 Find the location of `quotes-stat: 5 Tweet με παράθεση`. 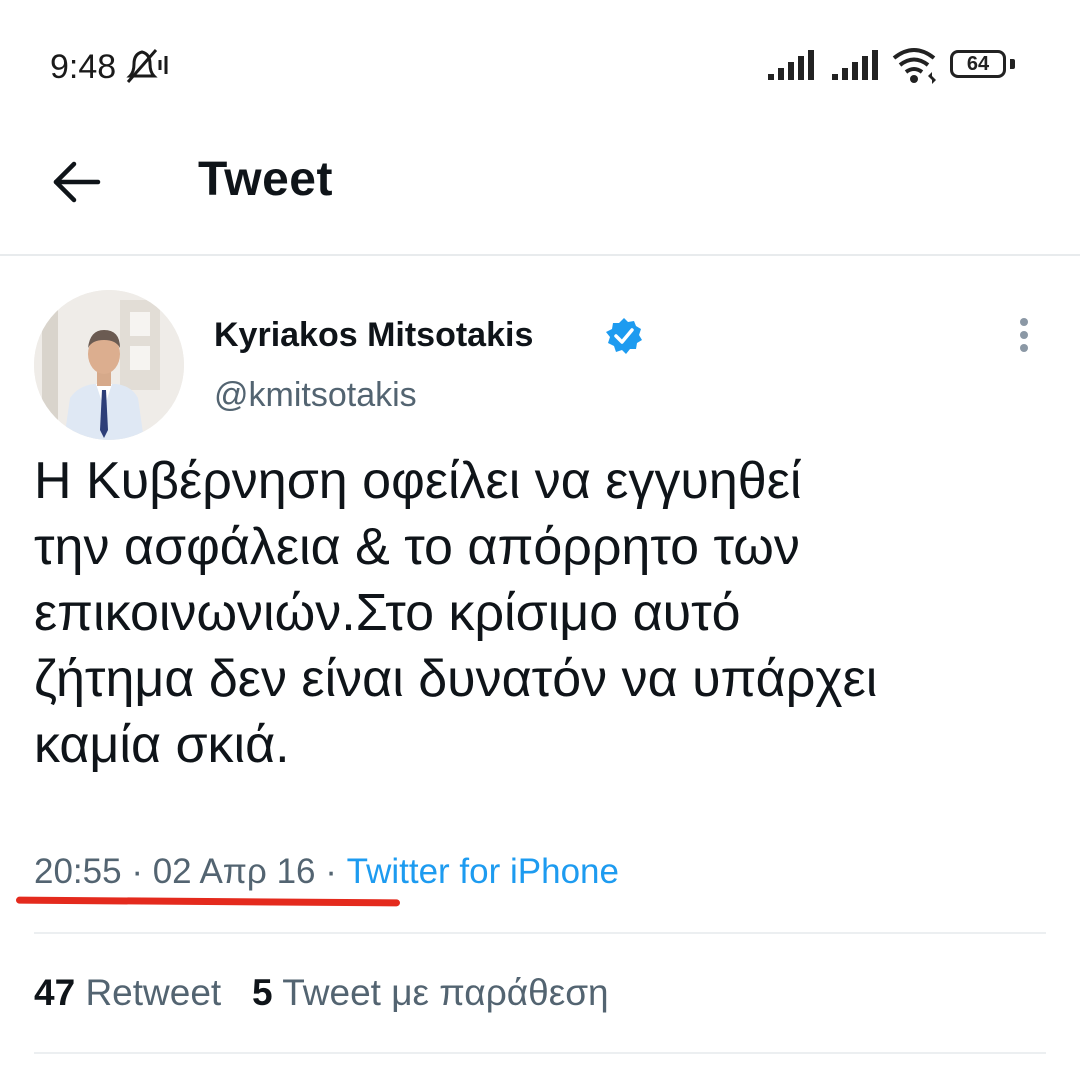

quotes-stat: 5 Tweet με παράθεση is located at coordinates (430, 992).